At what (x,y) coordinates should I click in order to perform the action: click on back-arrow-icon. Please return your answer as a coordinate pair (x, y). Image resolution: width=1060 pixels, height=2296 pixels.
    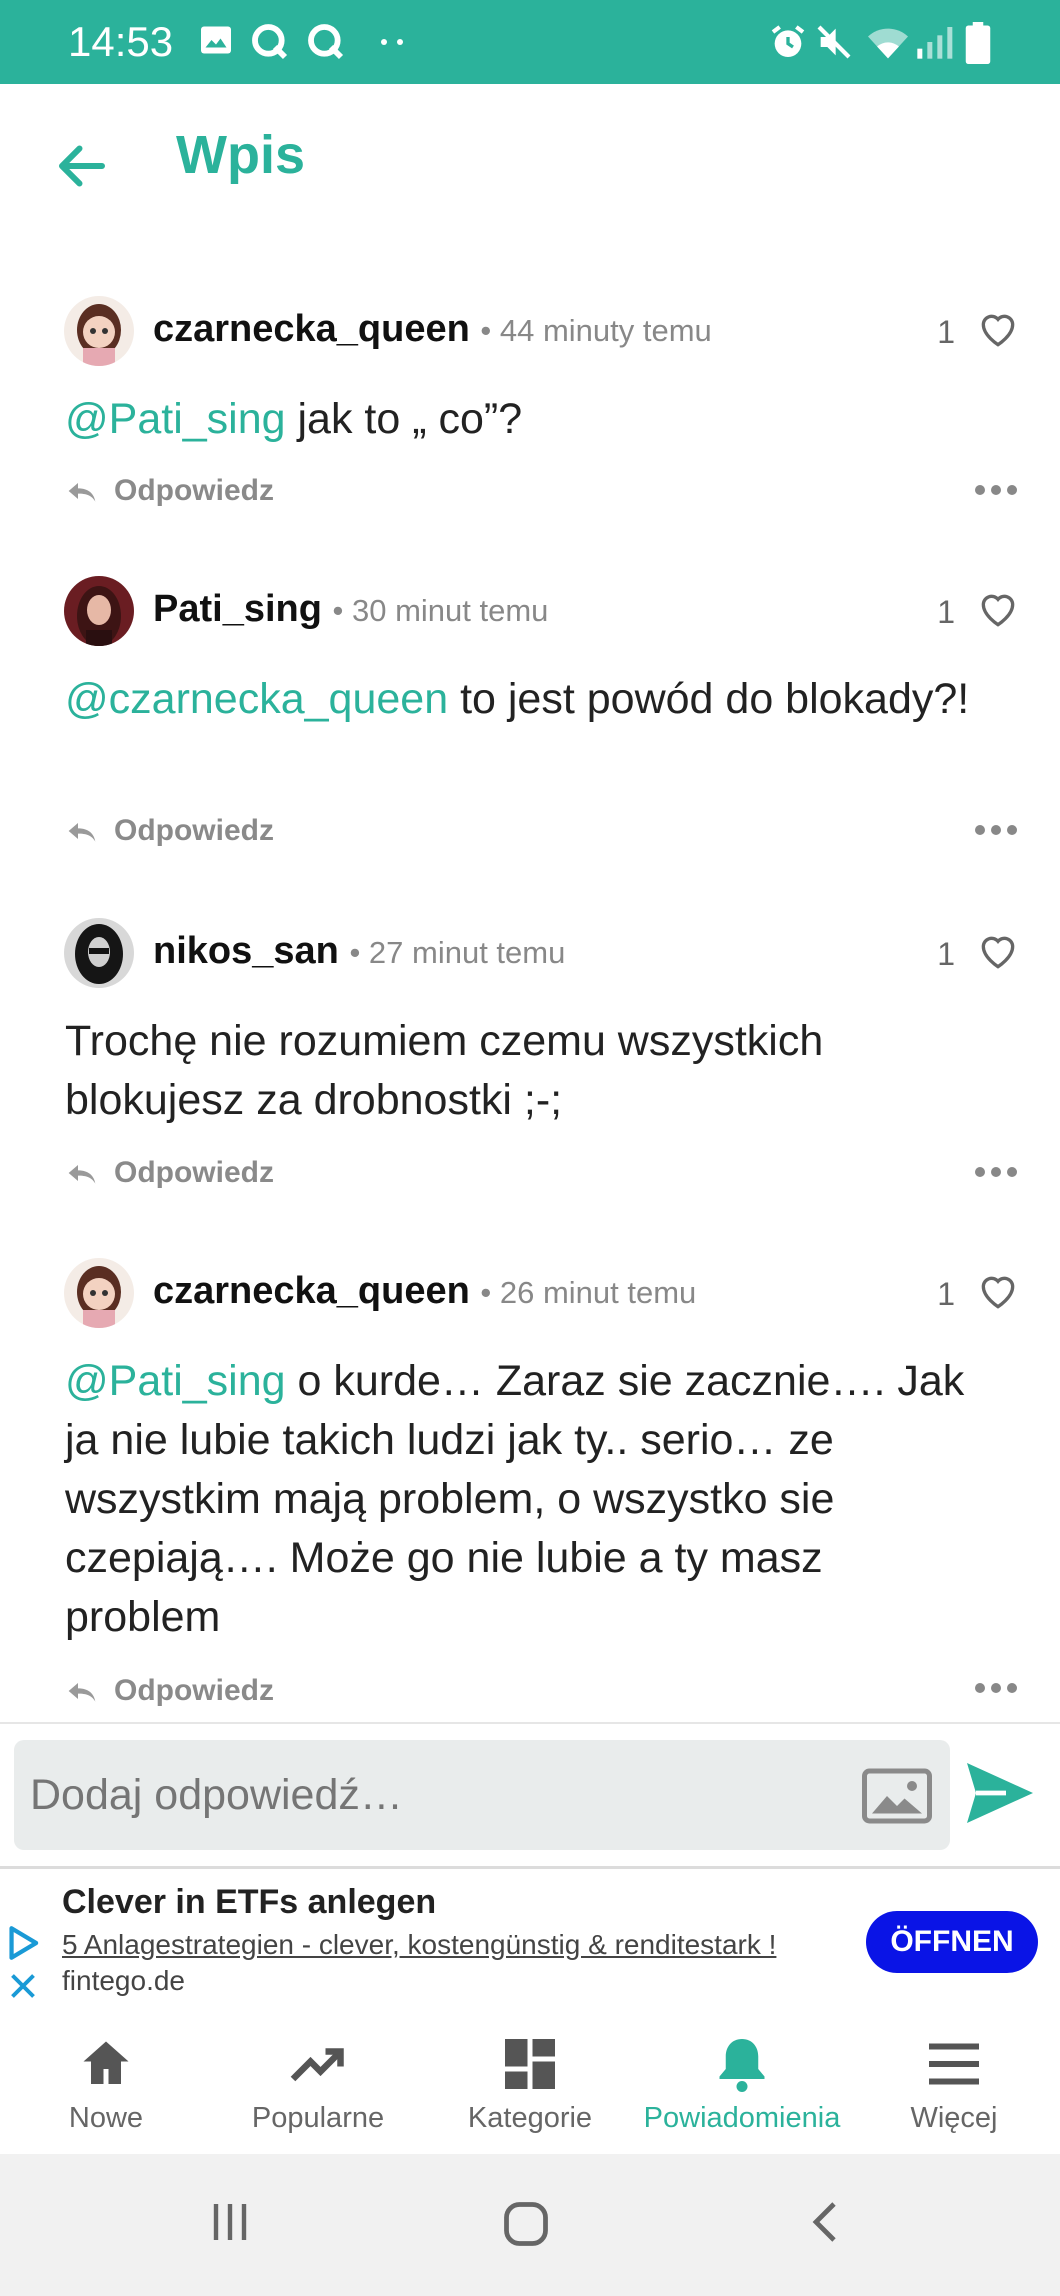
    Looking at the image, I should click on (82, 166).